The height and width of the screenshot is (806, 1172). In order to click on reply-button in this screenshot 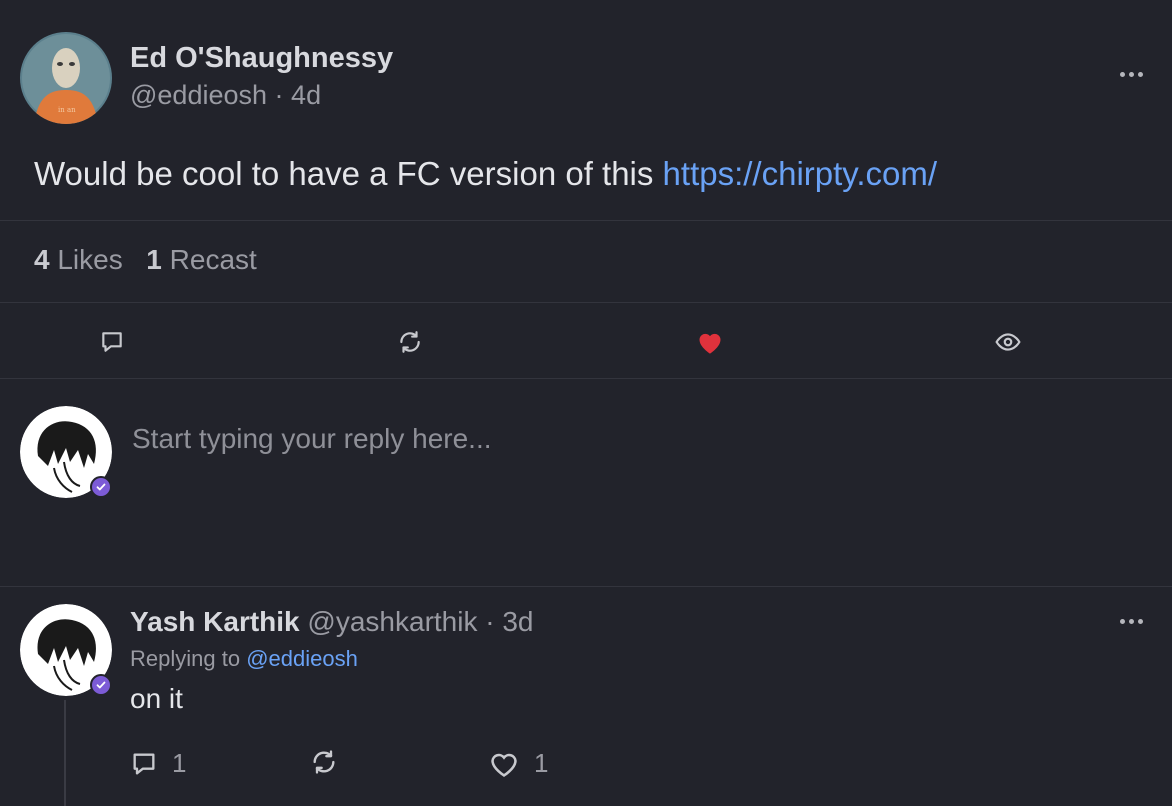, I will do `click(112, 342)`.